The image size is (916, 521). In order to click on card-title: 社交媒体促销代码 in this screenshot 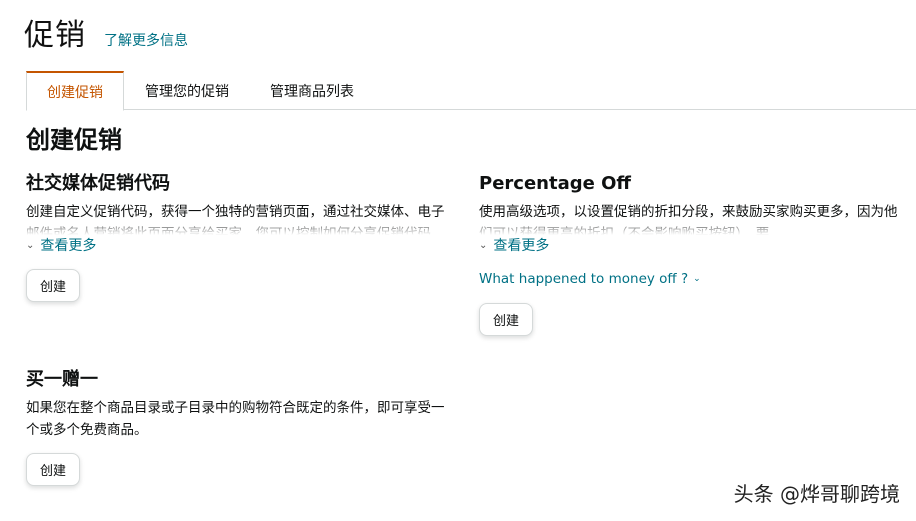, I will do `click(98, 183)`.